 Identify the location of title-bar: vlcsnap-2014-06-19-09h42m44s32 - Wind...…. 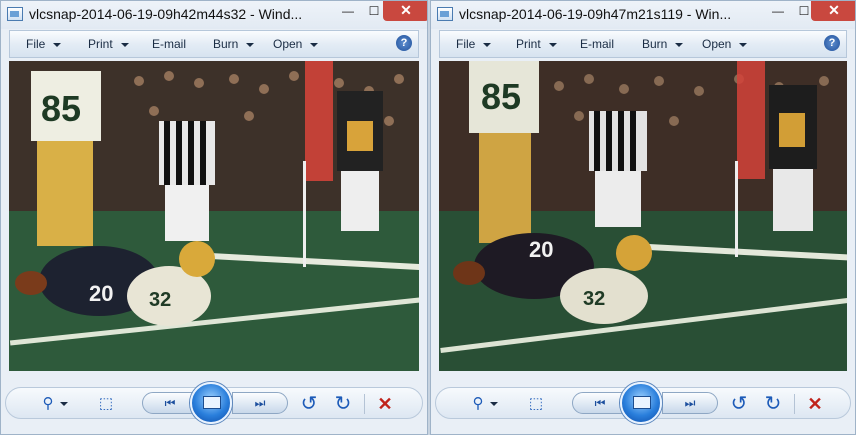
(214, 15).